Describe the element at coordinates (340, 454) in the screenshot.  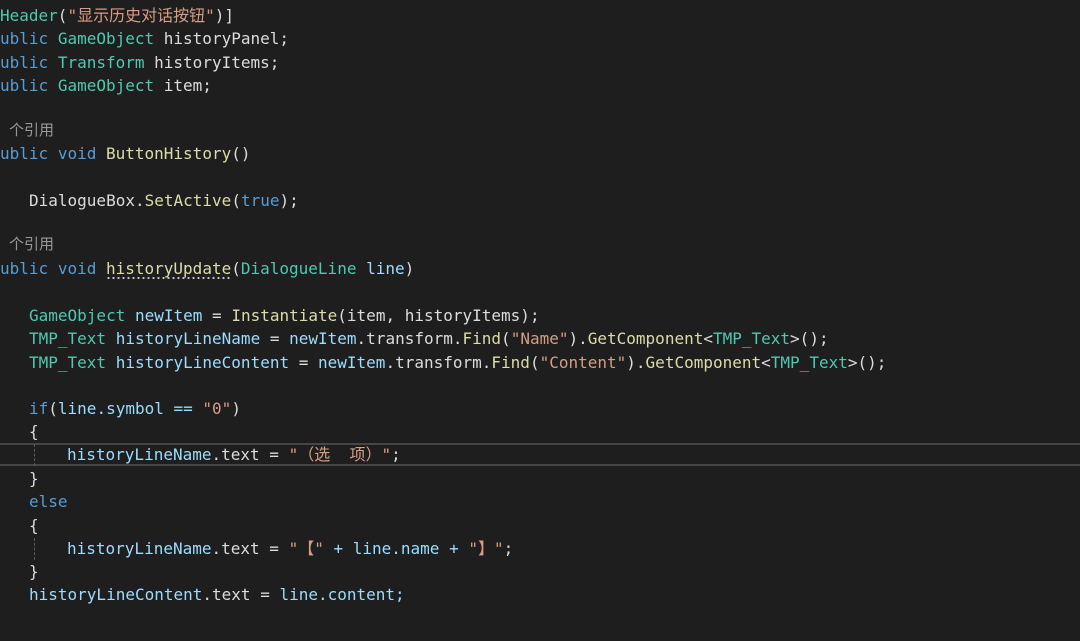
I see `string-option: "（选 项）"` at that location.